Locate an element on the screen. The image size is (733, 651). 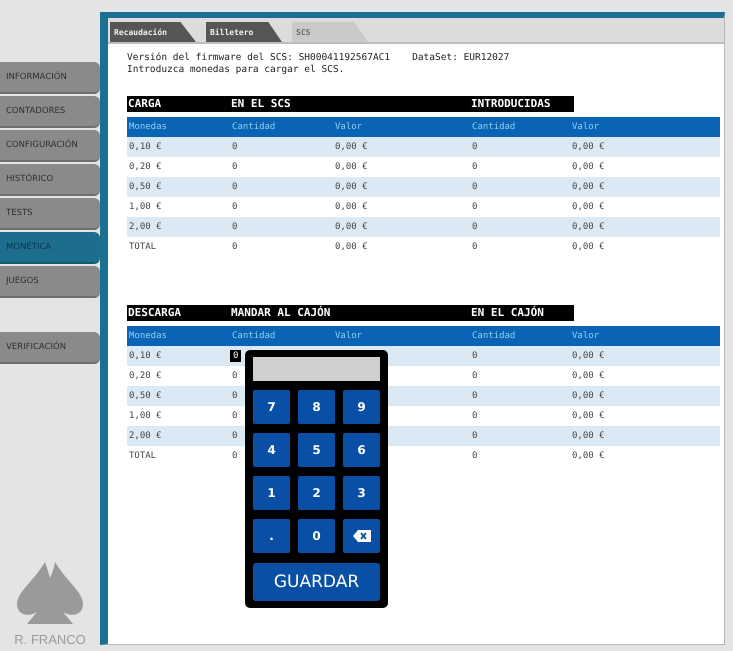
numpad-key: 3 is located at coordinates (361, 493).